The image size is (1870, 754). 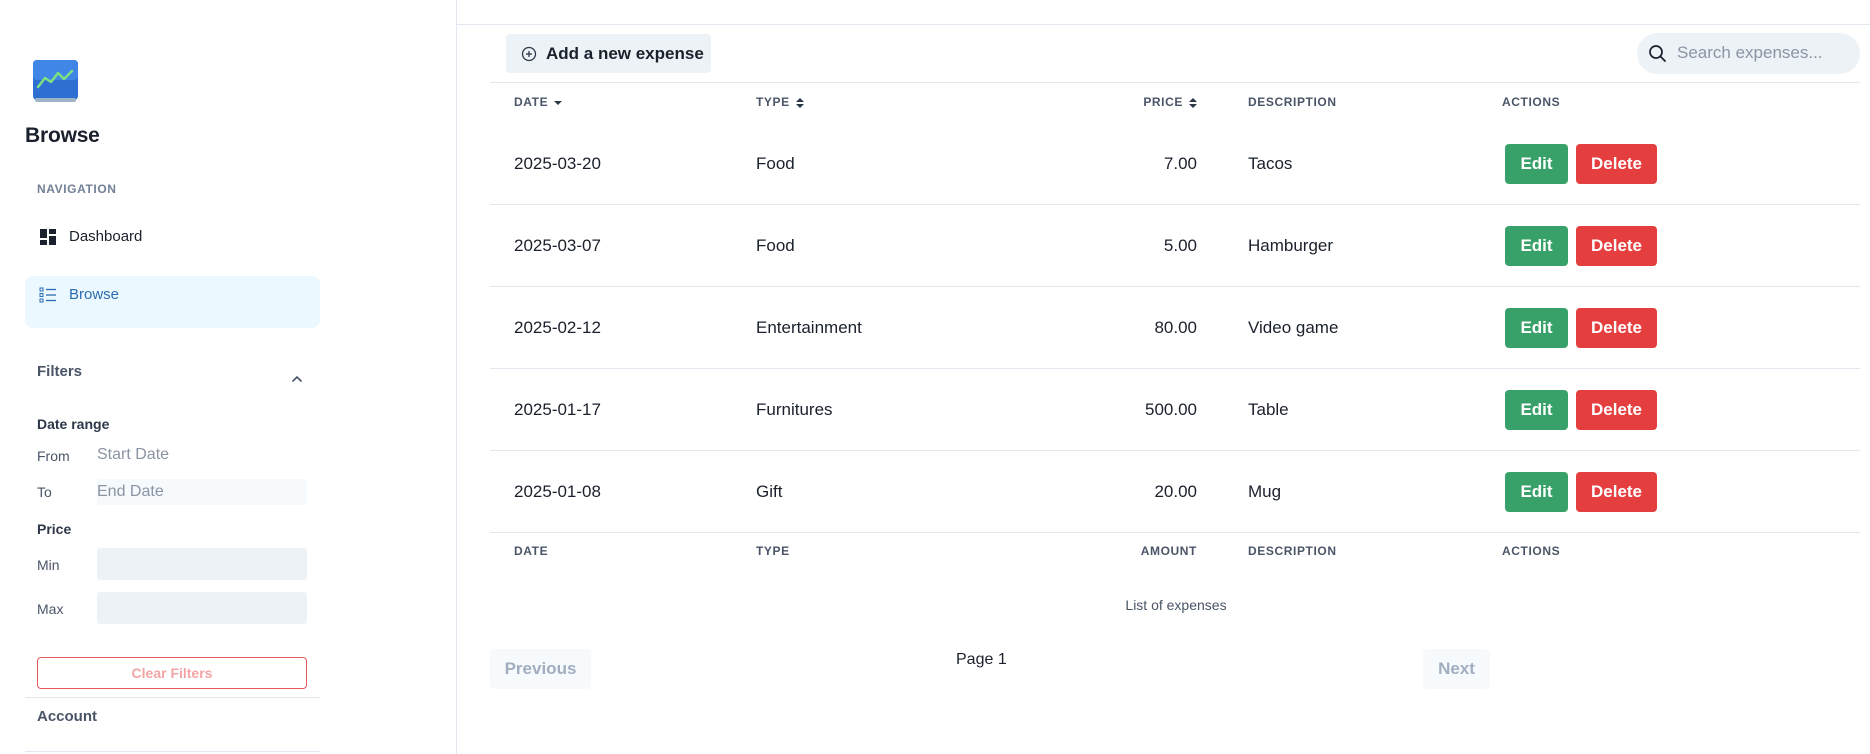 I want to click on max-price-input, so click(x=202, y=608).